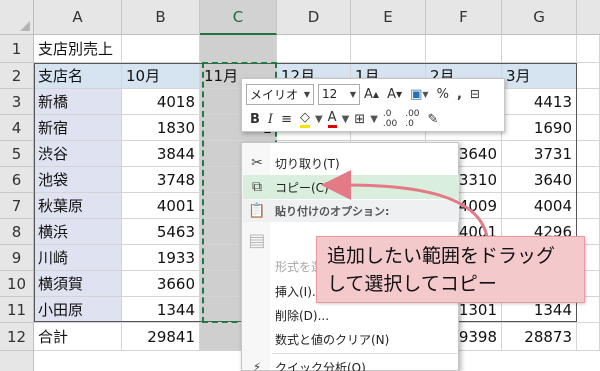 The image size is (600, 371). Describe the element at coordinates (257, 211) in the screenshot. I see `paste-icon: 📋` at that location.